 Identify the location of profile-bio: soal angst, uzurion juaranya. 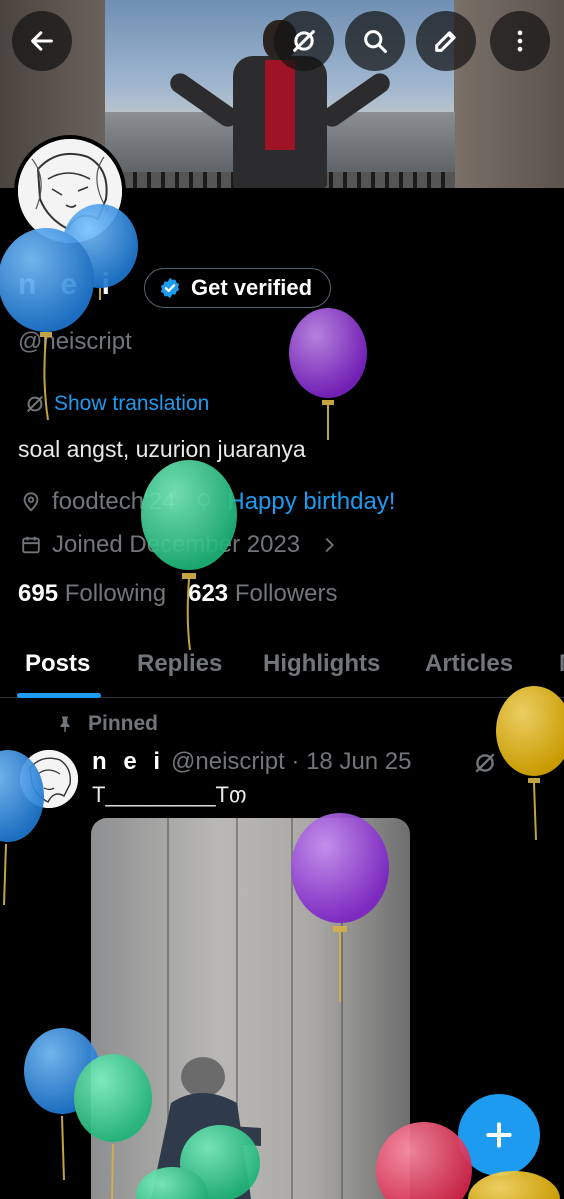
(162, 449).